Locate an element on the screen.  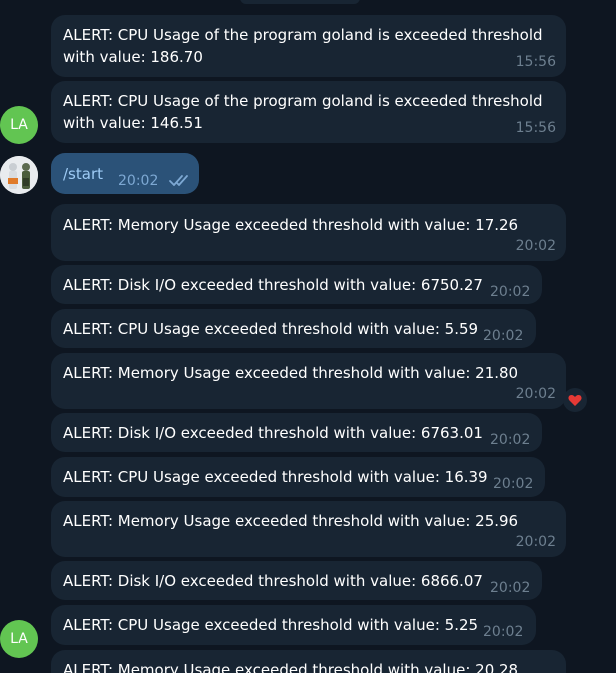
user-avatar is located at coordinates (19, 175).